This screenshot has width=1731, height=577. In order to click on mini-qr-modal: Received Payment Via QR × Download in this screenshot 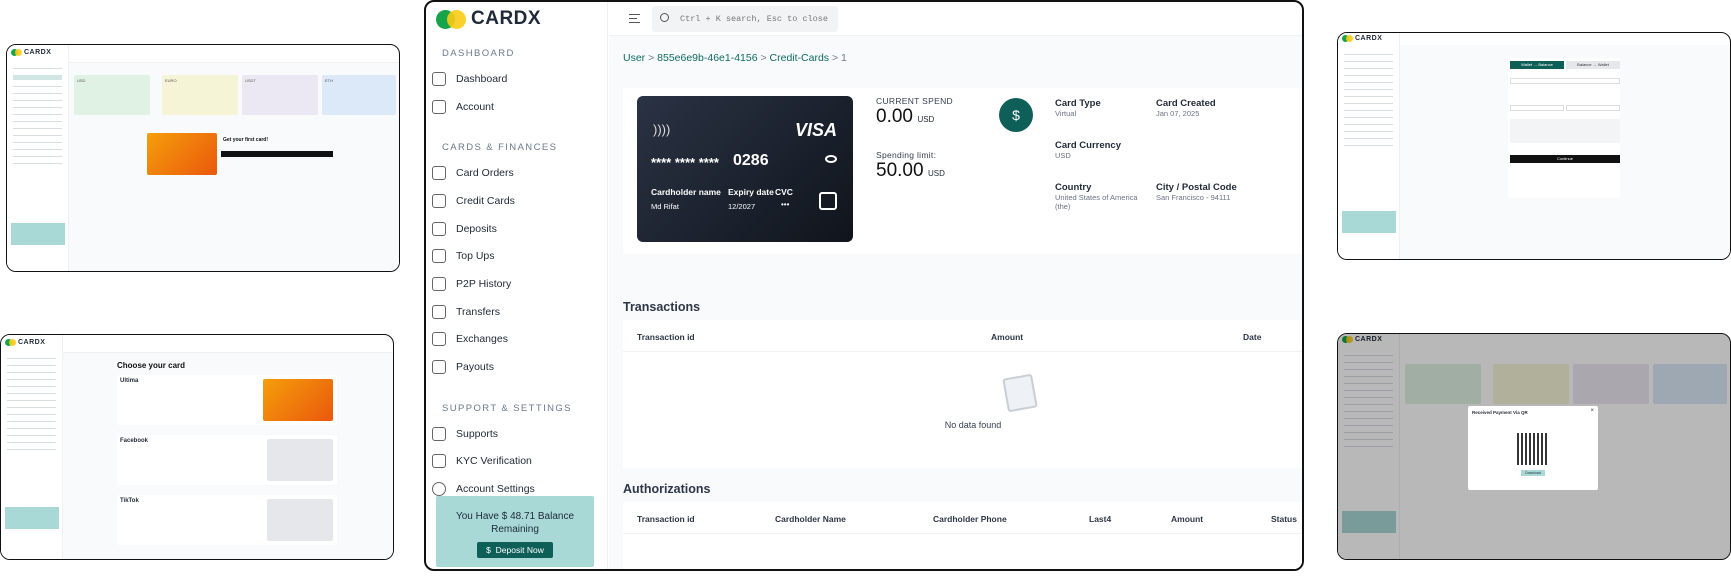, I will do `click(1533, 448)`.